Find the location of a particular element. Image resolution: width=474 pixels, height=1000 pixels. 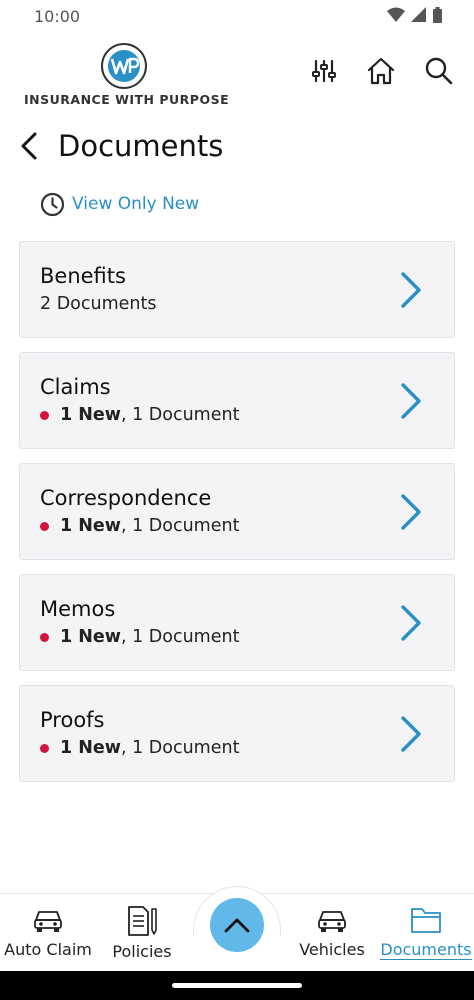

nav-label: Documents is located at coordinates (426, 950).